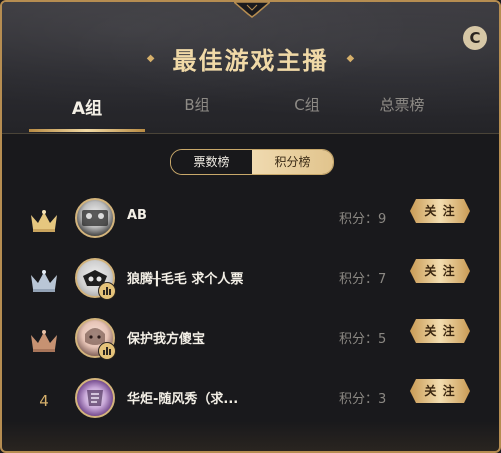 The image size is (501, 453). What do you see at coordinates (350, 58) in the screenshot?
I see `diamond-right-icon: ◆` at bounding box center [350, 58].